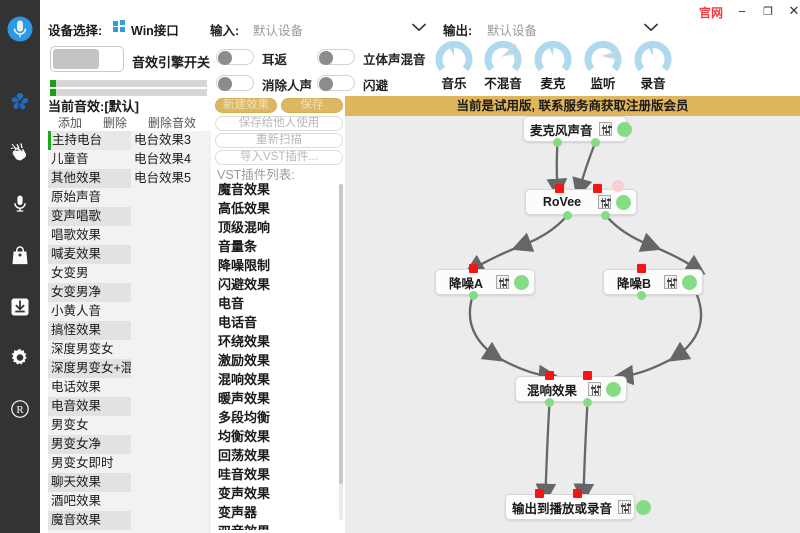 This screenshot has width=800, height=533. What do you see at coordinates (87, 59) in the screenshot?
I see `engine-switch-toggle` at bounding box center [87, 59].